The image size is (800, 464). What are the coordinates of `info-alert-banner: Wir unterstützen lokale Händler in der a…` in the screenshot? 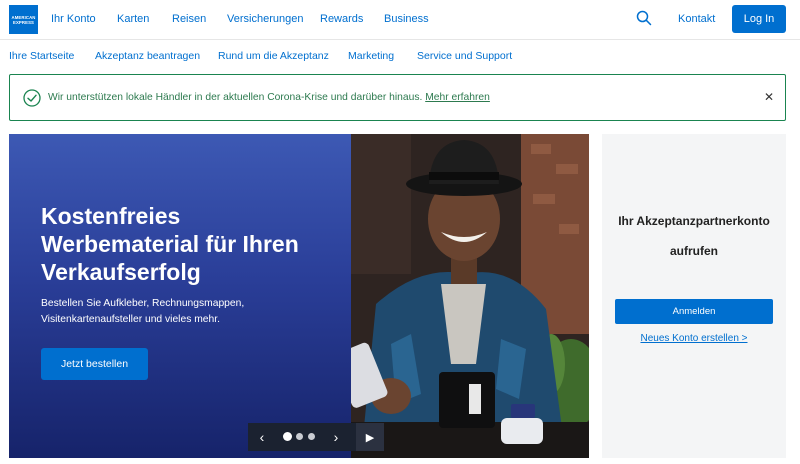 It's located at (397, 97).